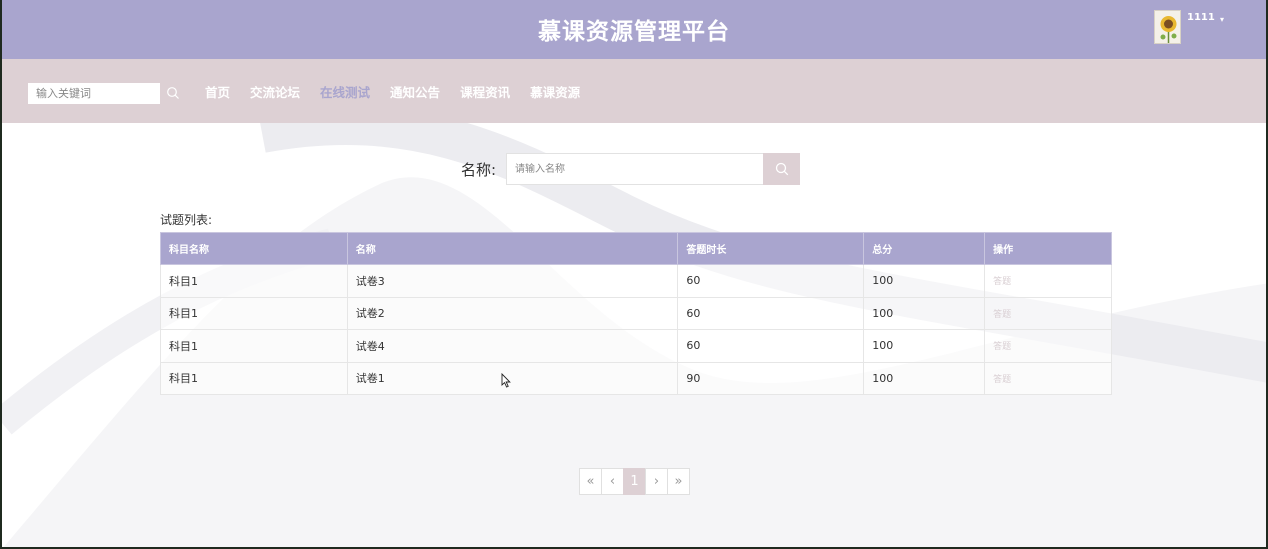 This screenshot has height=549, width=1268. Describe the element at coordinates (506, 380) in the screenshot. I see `mouse-cursor-icon` at that location.